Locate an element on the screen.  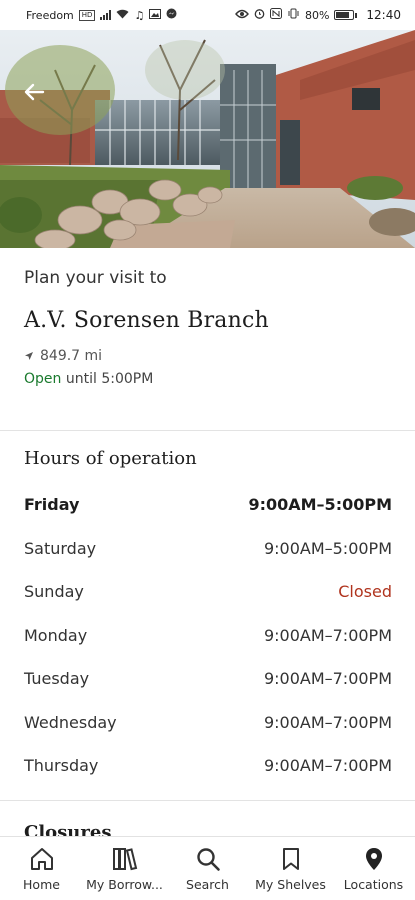
battery-icon is located at coordinates (346, 15).